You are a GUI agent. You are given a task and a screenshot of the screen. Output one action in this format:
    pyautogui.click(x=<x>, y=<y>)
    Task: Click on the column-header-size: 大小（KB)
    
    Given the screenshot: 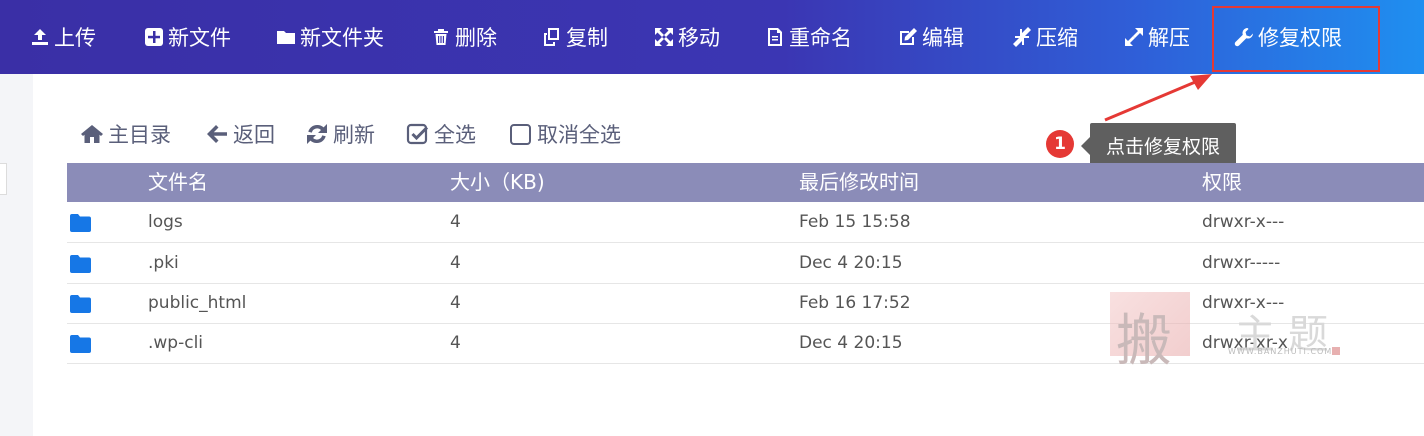 What is the action you would take?
    pyautogui.click(x=497, y=182)
    